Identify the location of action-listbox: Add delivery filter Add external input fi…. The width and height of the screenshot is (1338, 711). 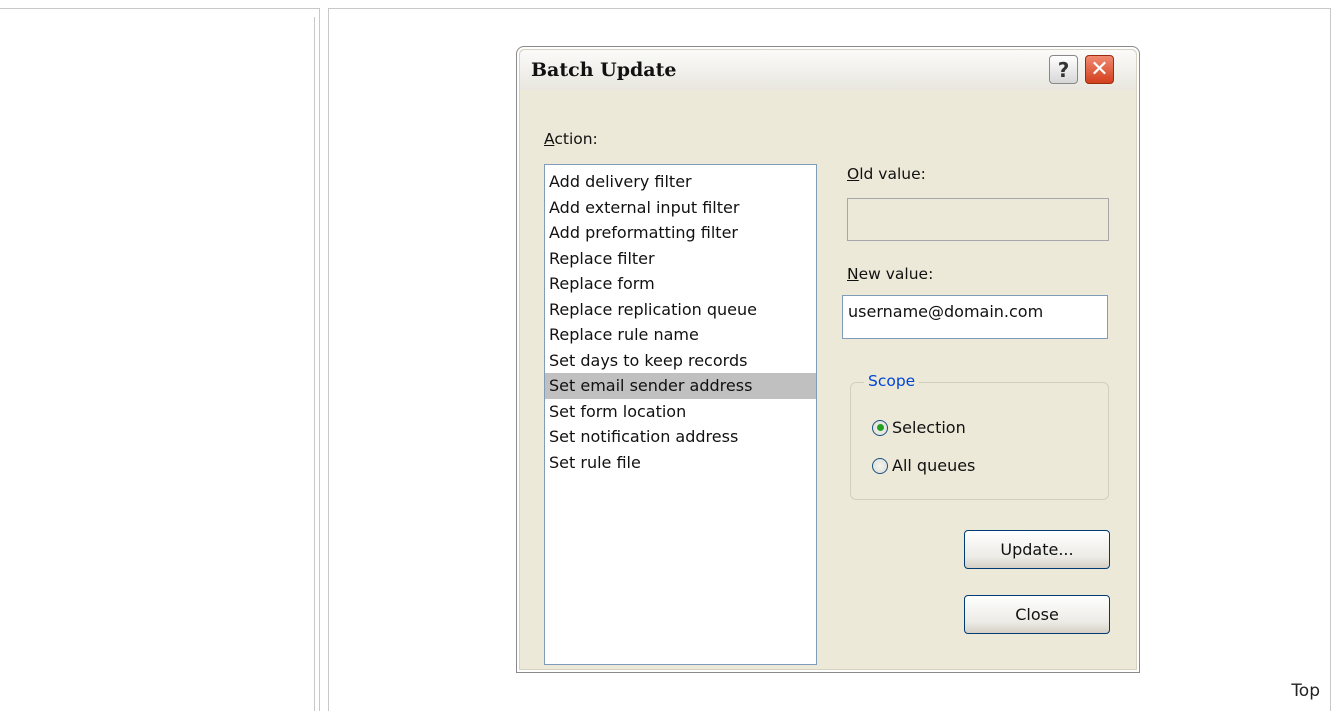
(680, 414).